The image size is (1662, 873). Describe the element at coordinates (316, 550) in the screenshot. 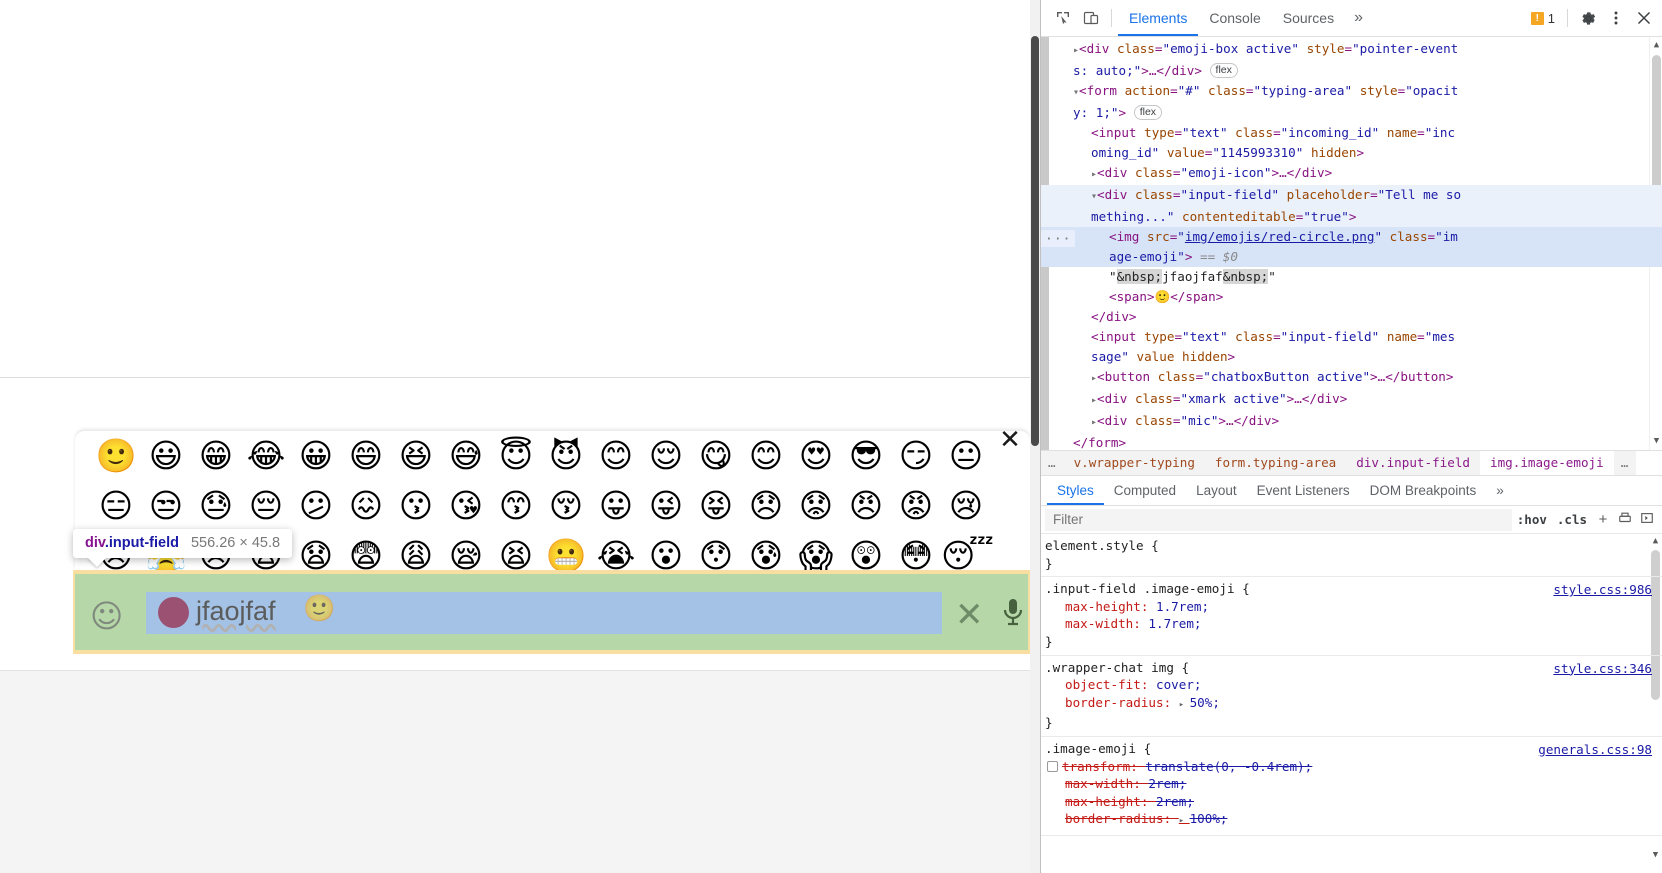

I see `emoji-item: 😧` at that location.